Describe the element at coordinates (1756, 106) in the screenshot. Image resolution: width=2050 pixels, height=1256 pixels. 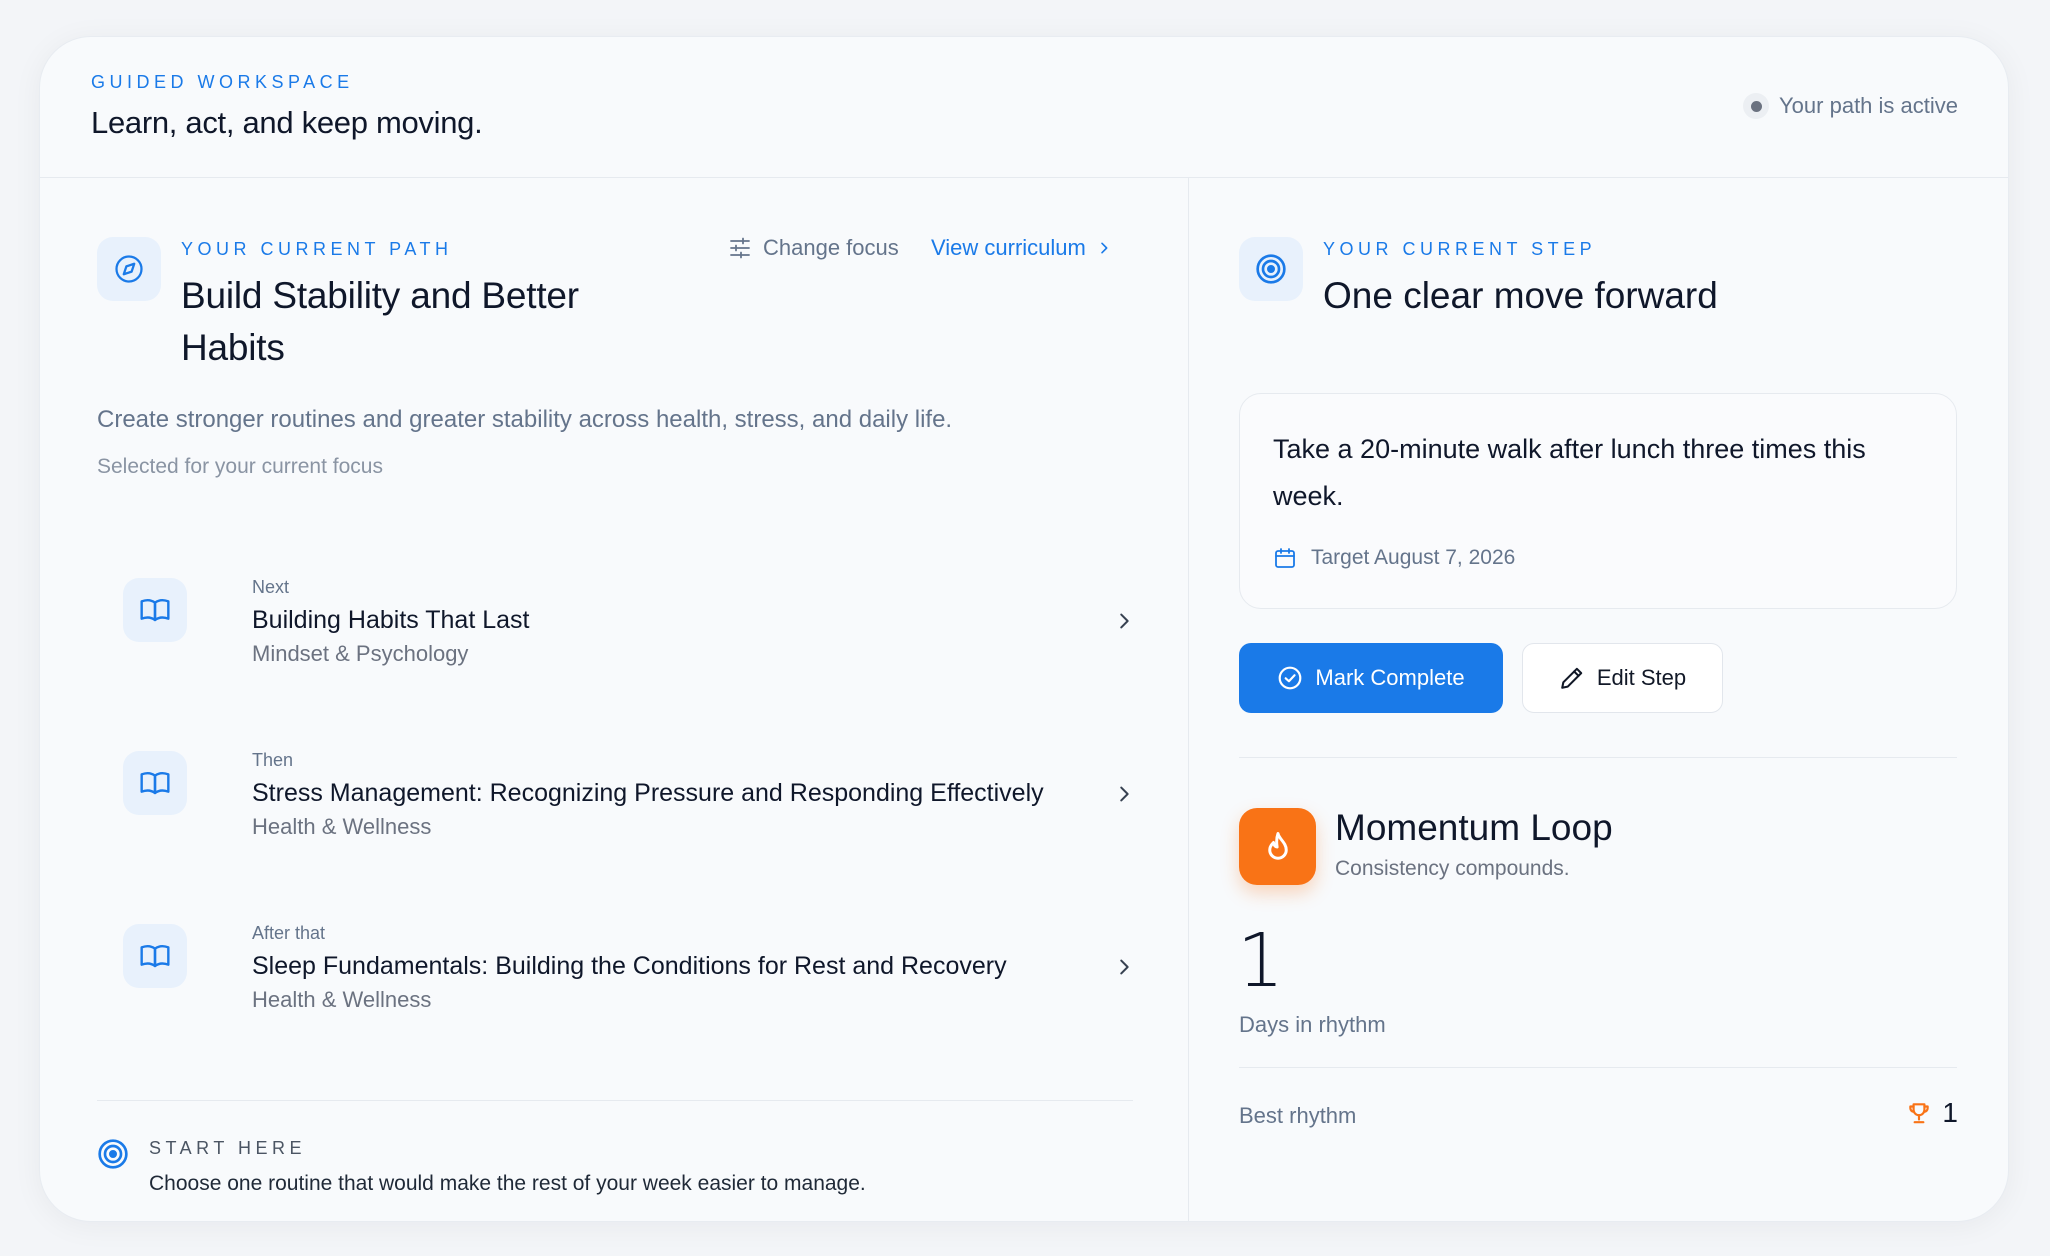
I see `status-dot-icon` at that location.